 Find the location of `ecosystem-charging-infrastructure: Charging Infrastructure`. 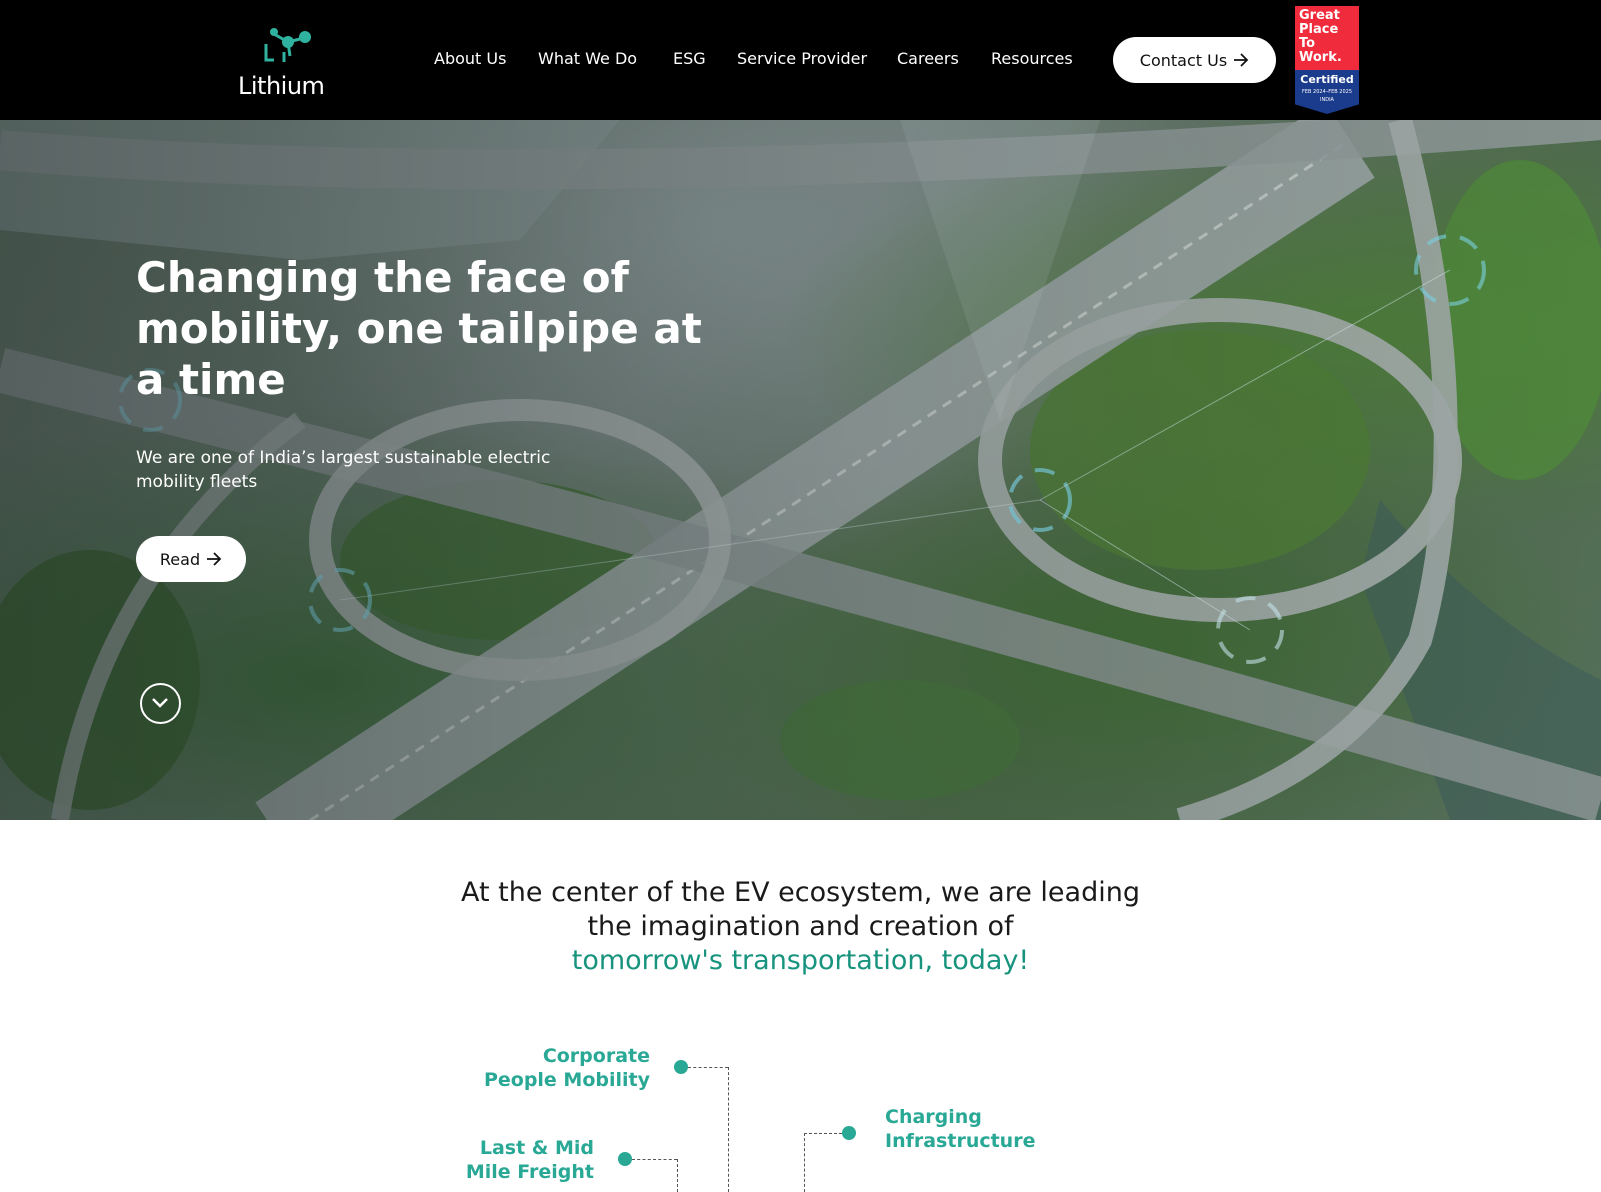

ecosystem-charging-infrastructure: Charging Infrastructure is located at coordinates (960, 1129).